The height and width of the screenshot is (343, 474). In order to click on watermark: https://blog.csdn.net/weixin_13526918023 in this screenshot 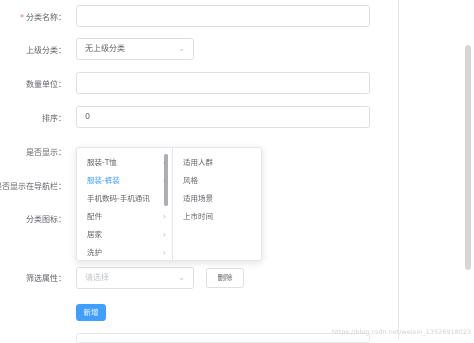, I will do `click(402, 332)`.